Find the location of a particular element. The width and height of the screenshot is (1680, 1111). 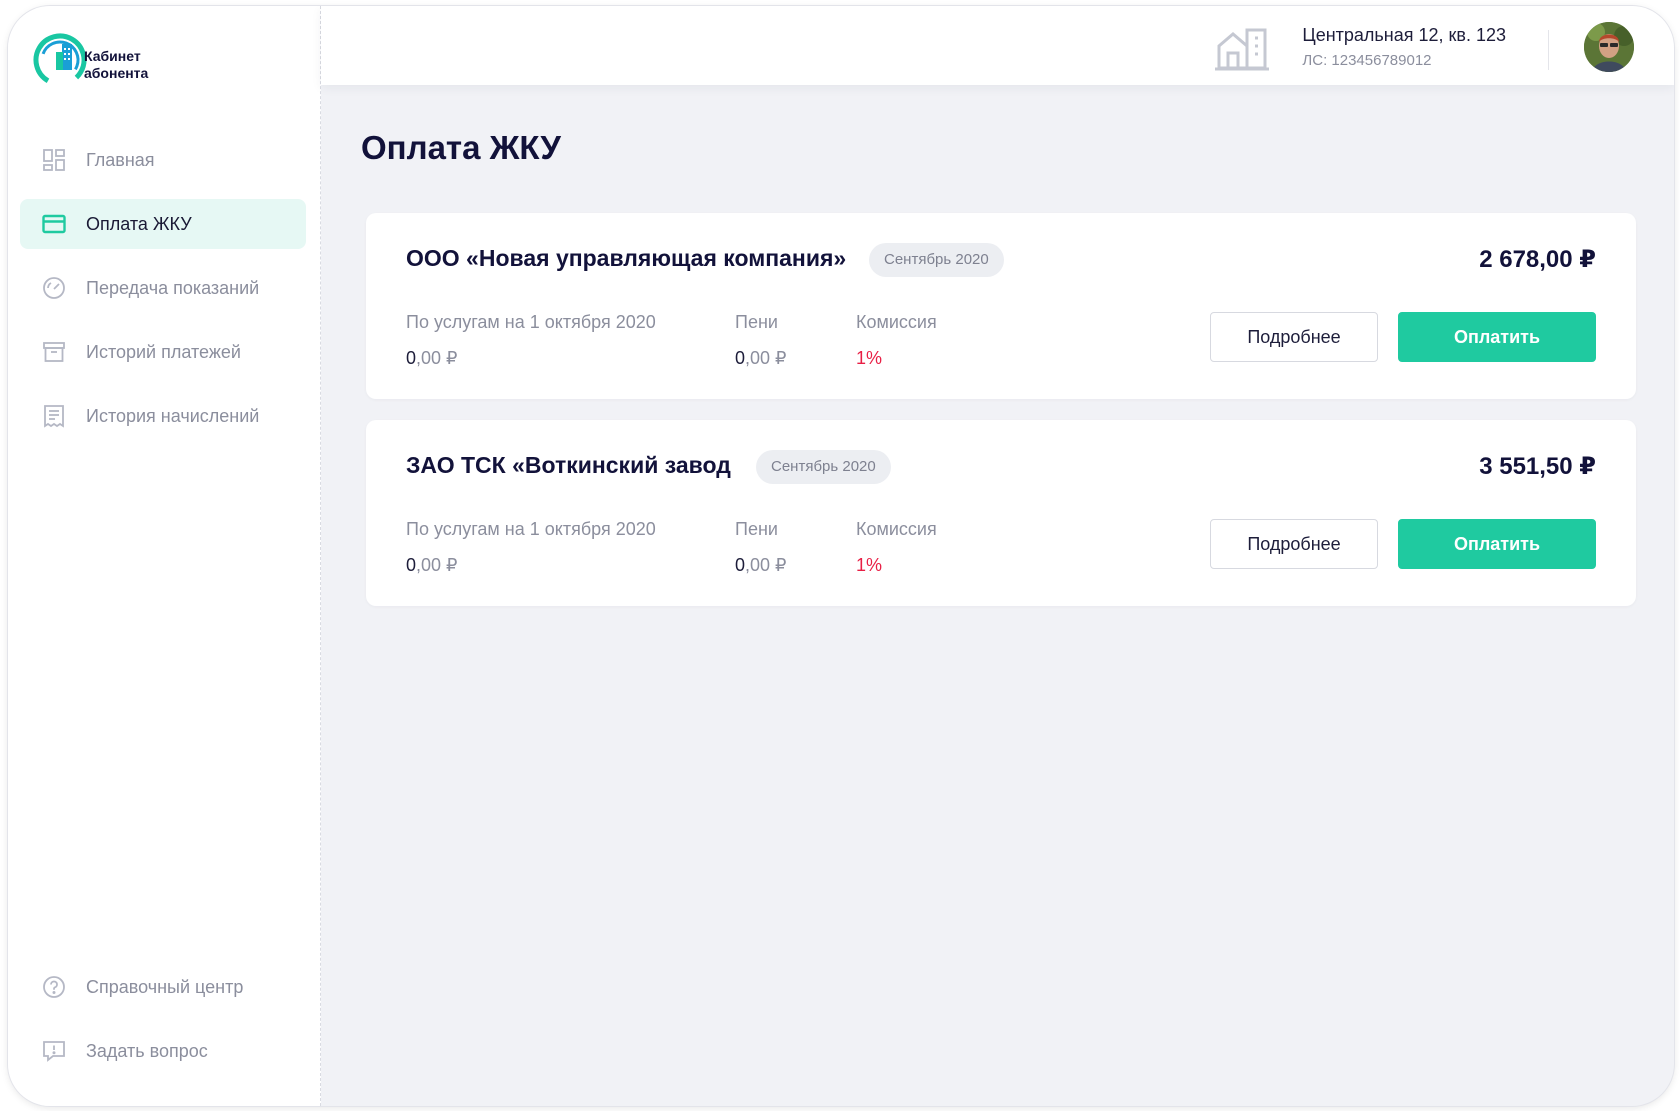

sidebar-item-label: Задать вопрос is located at coordinates (147, 1050).